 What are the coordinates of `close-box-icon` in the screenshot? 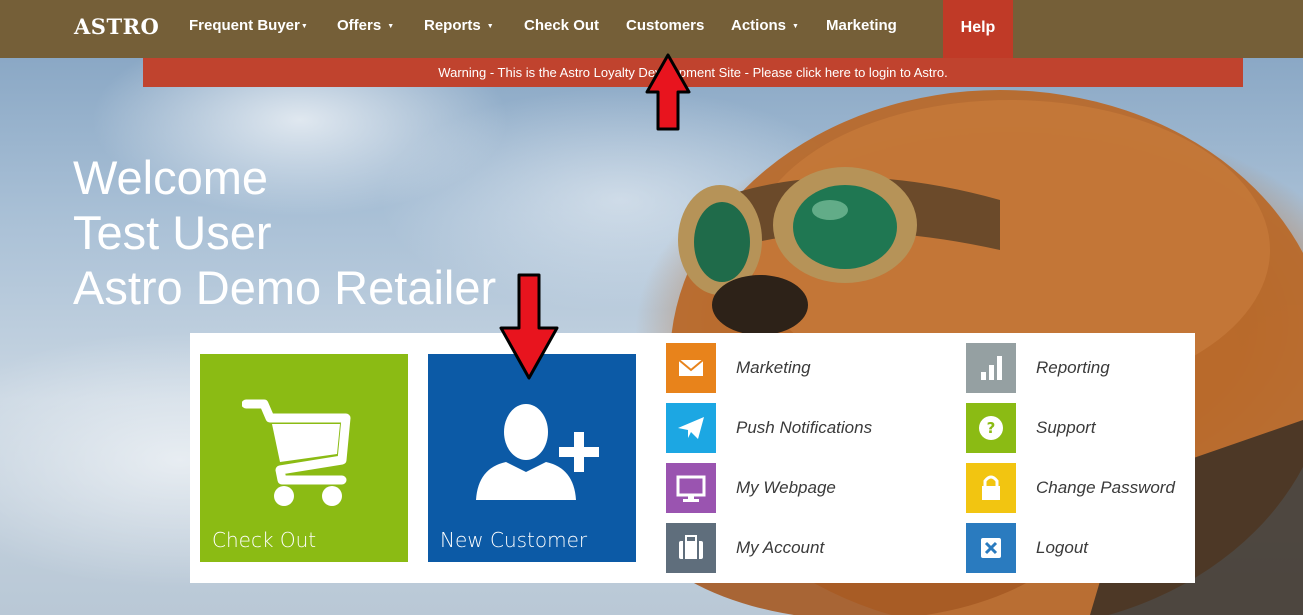 It's located at (991, 548).